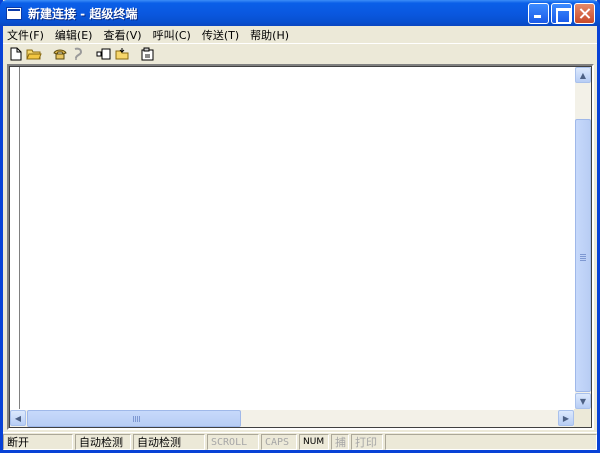 The height and width of the screenshot is (453, 600). I want to click on menu-edit: 编辑(E), so click(74, 35).